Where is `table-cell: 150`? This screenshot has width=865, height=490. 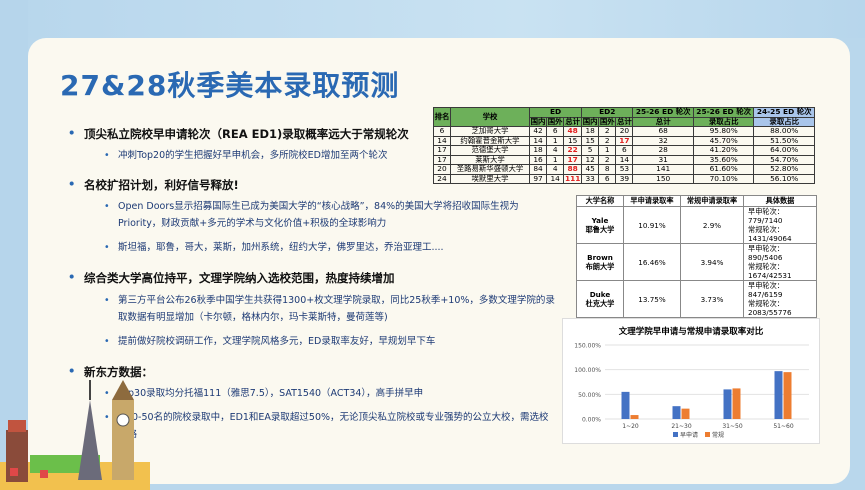 table-cell: 150 is located at coordinates (663, 178).